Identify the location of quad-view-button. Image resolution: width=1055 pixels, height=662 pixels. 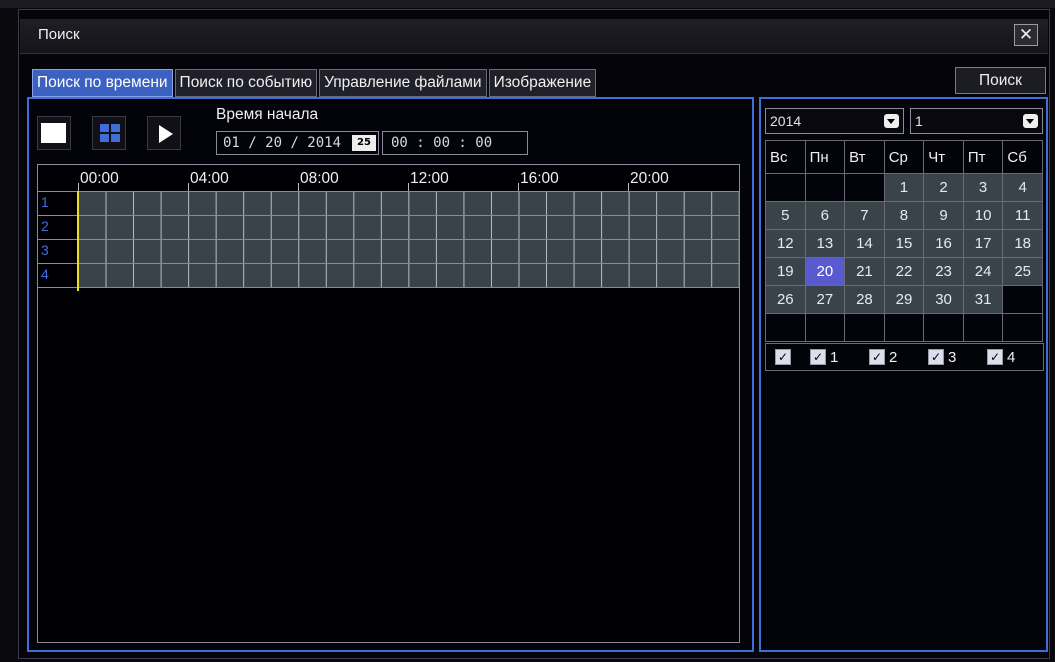
(109, 133).